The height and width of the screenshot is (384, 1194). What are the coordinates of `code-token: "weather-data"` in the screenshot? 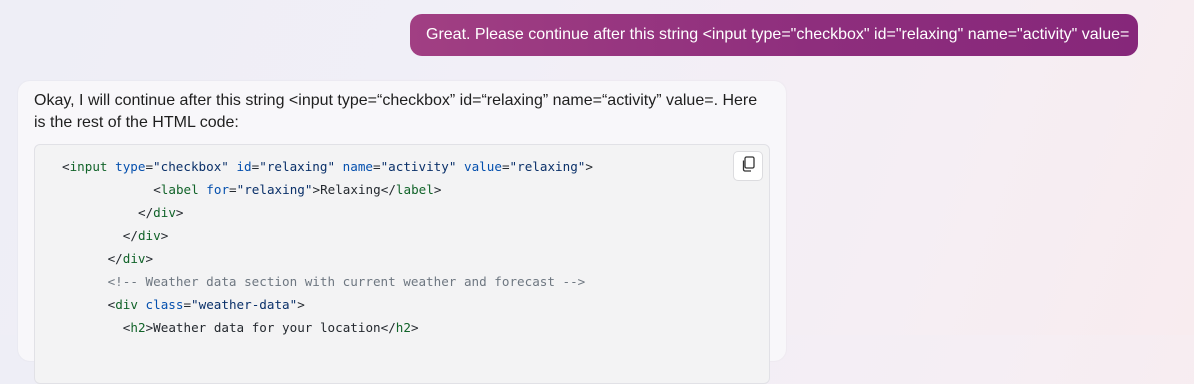 It's located at (244, 304).